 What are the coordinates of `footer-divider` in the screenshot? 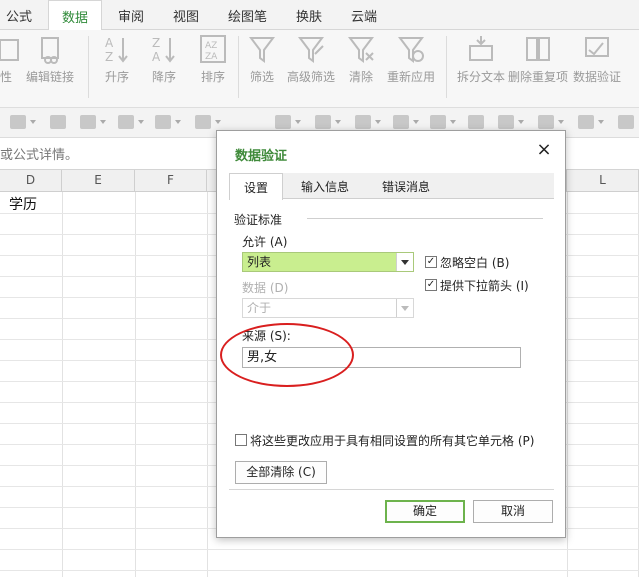 It's located at (391, 489).